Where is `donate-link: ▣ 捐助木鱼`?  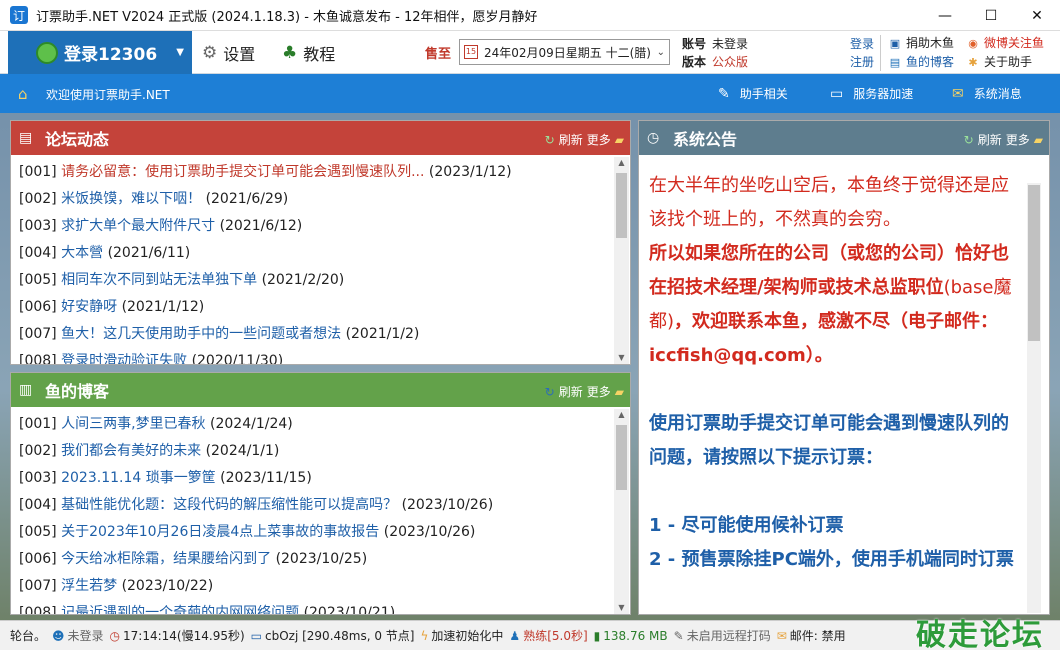 donate-link: ▣ 捐助木鱼 is located at coordinates (927, 43).